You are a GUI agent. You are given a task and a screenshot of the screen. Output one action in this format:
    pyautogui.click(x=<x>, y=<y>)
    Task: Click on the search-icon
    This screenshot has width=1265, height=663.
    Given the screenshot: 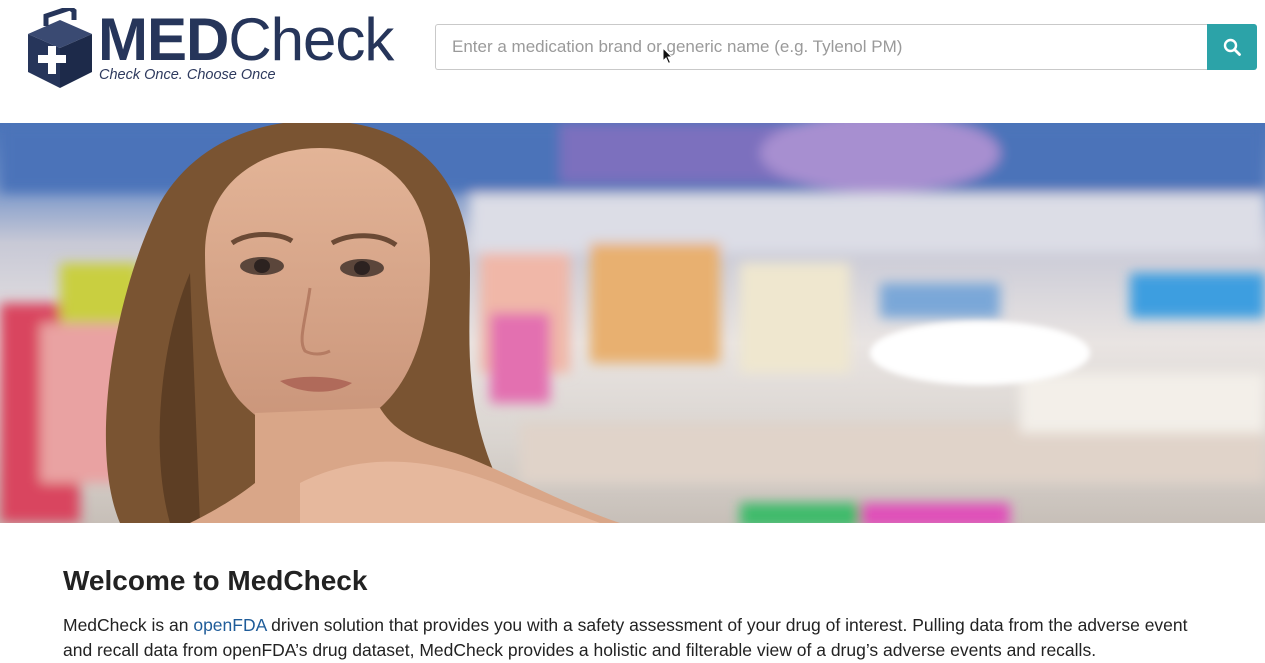 What is the action you would take?
    pyautogui.click(x=1232, y=47)
    